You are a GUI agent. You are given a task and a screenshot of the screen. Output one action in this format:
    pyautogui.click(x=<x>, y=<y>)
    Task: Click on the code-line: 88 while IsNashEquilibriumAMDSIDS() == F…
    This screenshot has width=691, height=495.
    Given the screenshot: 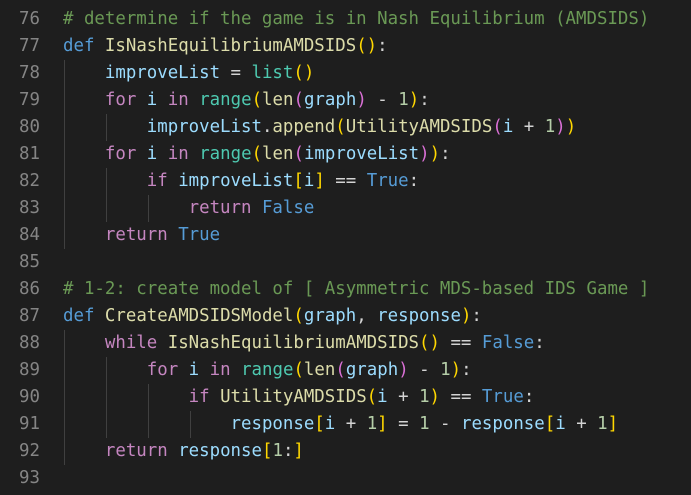 What is the action you would take?
    pyautogui.click(x=345, y=343)
    